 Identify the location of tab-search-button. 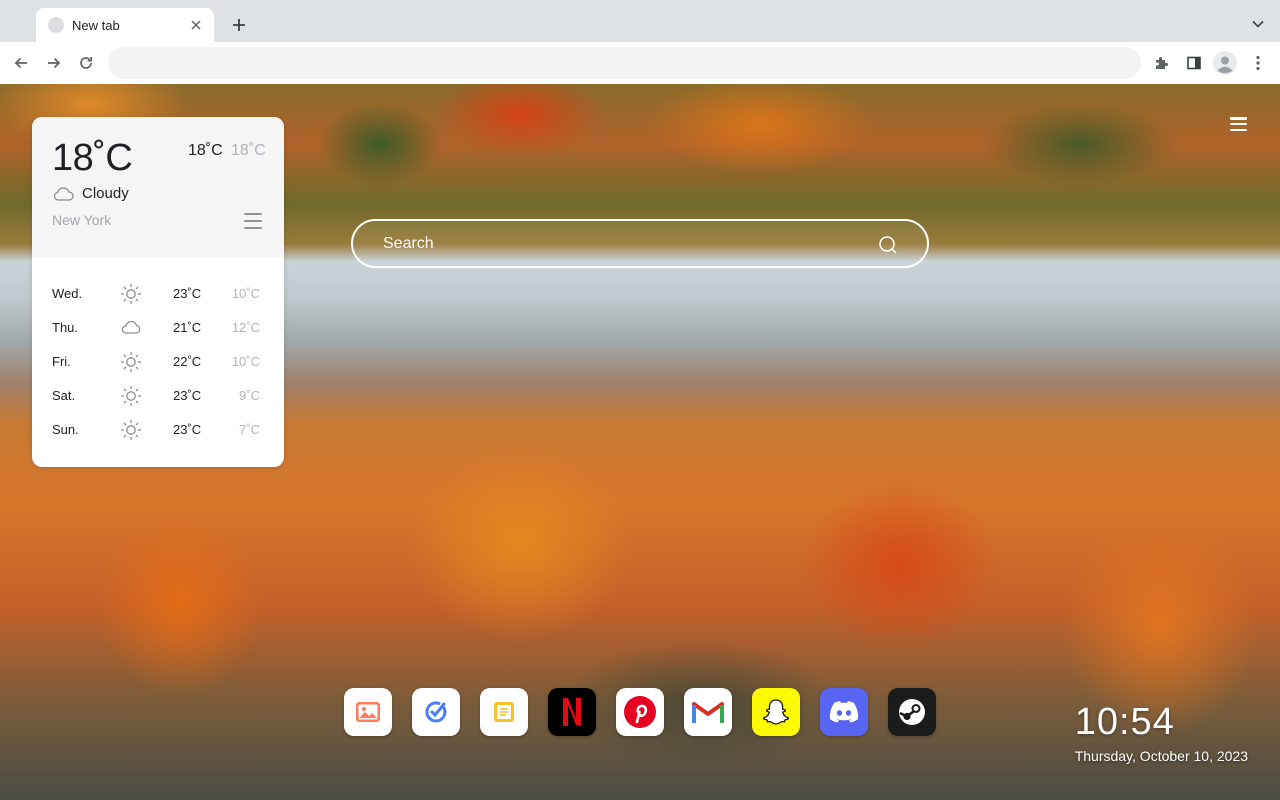
(1258, 24).